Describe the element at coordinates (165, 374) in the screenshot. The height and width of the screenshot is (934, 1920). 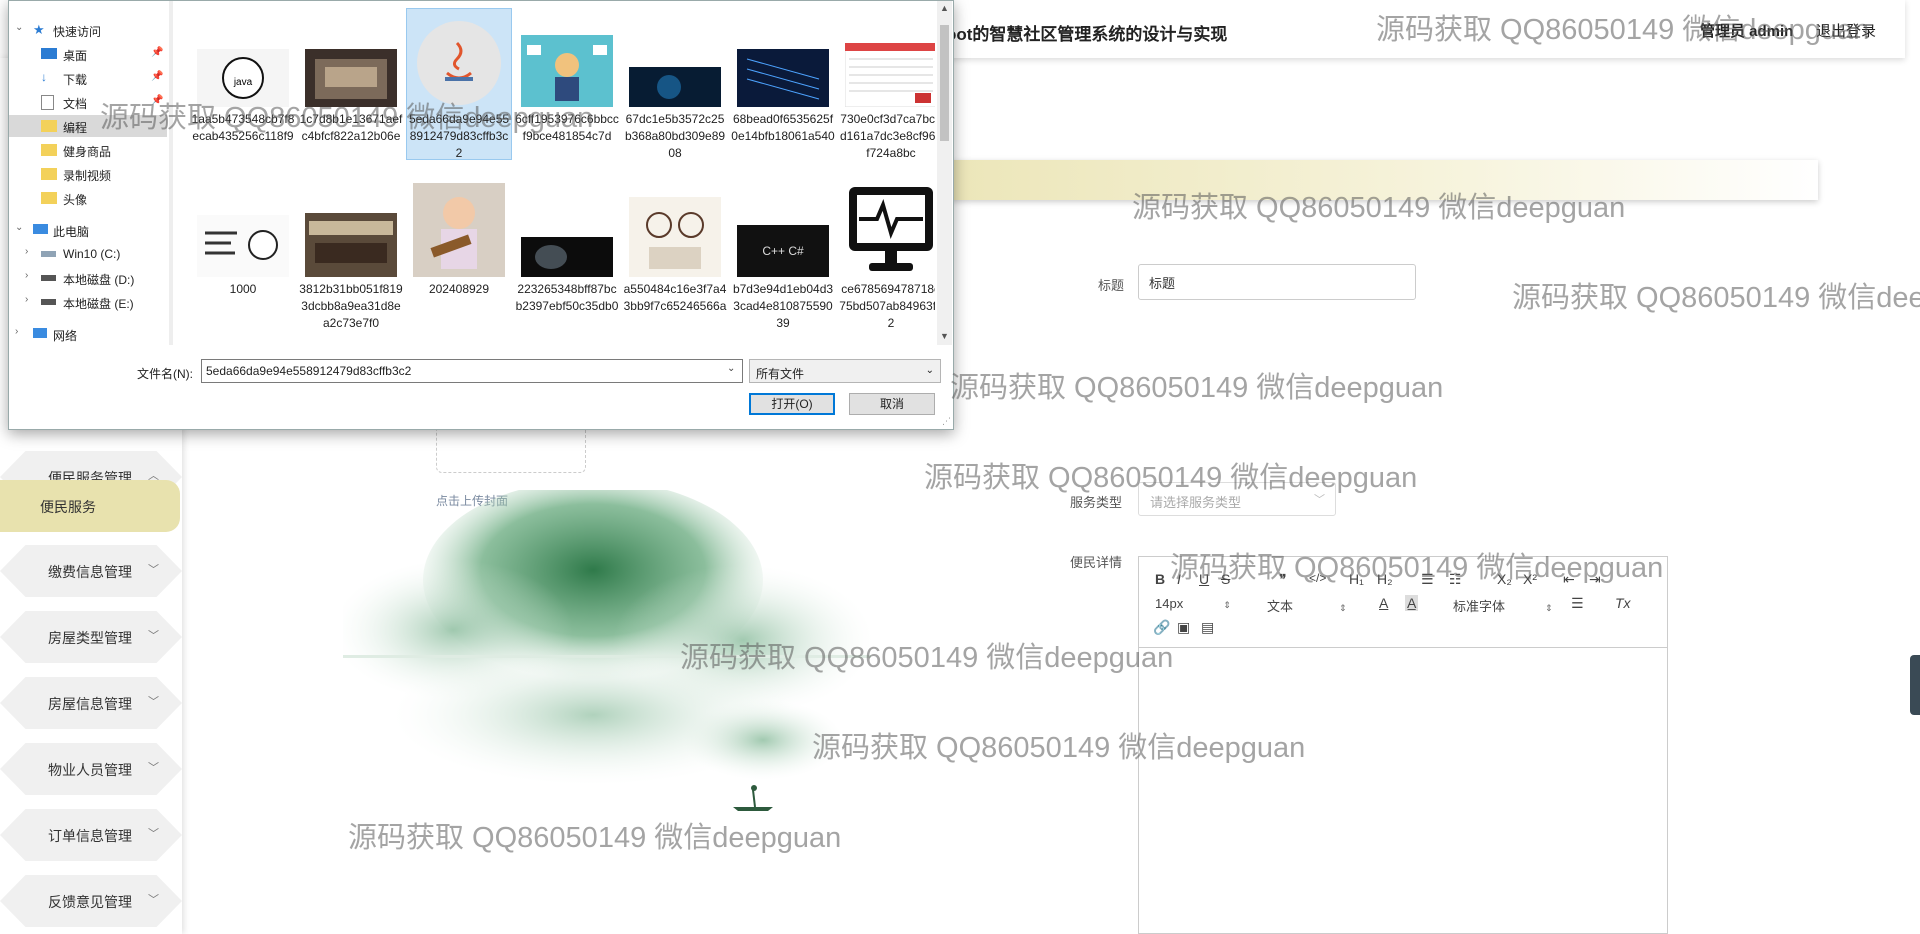
I see `filename-label: 文件名(N):` at that location.